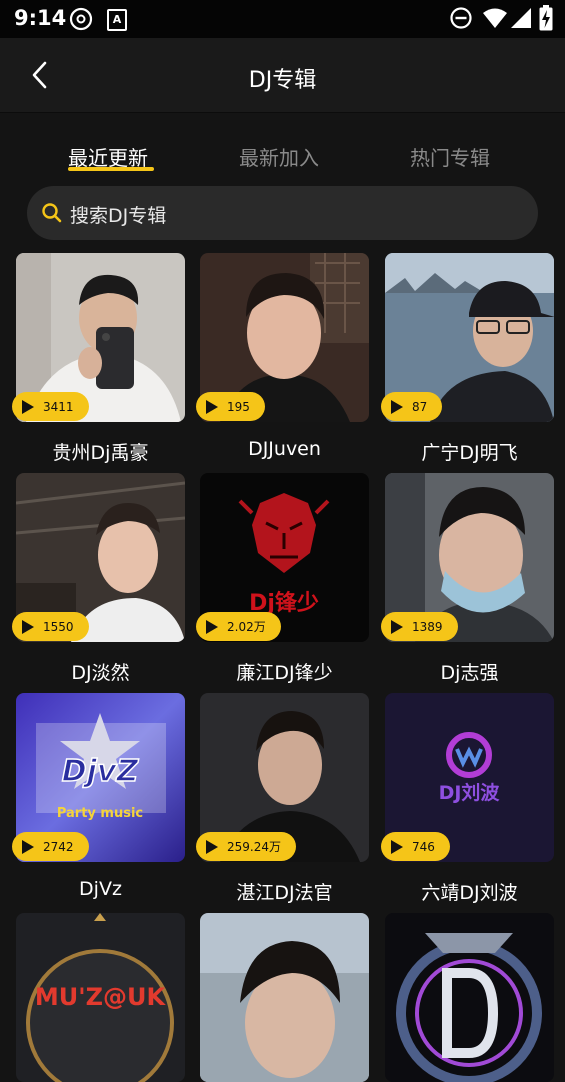 This screenshot has height=1082, width=565. Describe the element at coordinates (100, 673) in the screenshot. I see `album-title: DJ淡然` at that location.